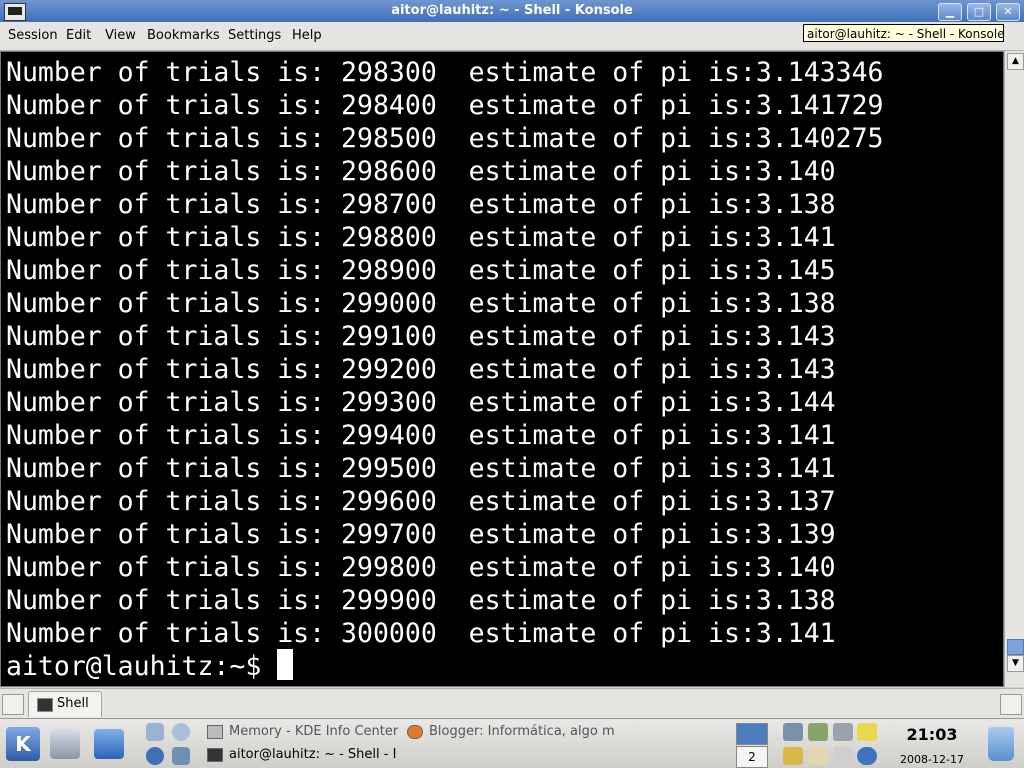  What do you see at coordinates (215, 731) in the screenshot?
I see `info-center-icon` at bounding box center [215, 731].